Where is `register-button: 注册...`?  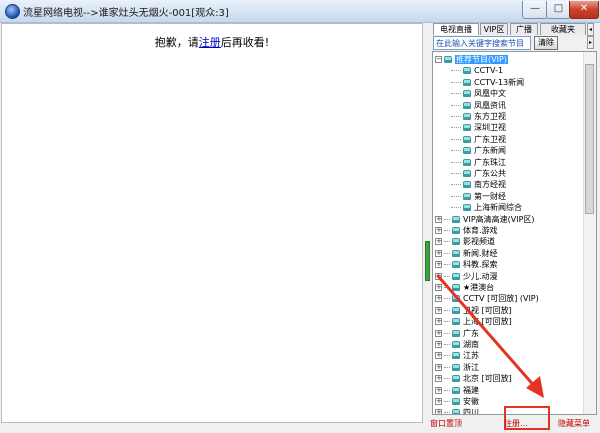
register-button: 注册... is located at coordinates (527, 424).